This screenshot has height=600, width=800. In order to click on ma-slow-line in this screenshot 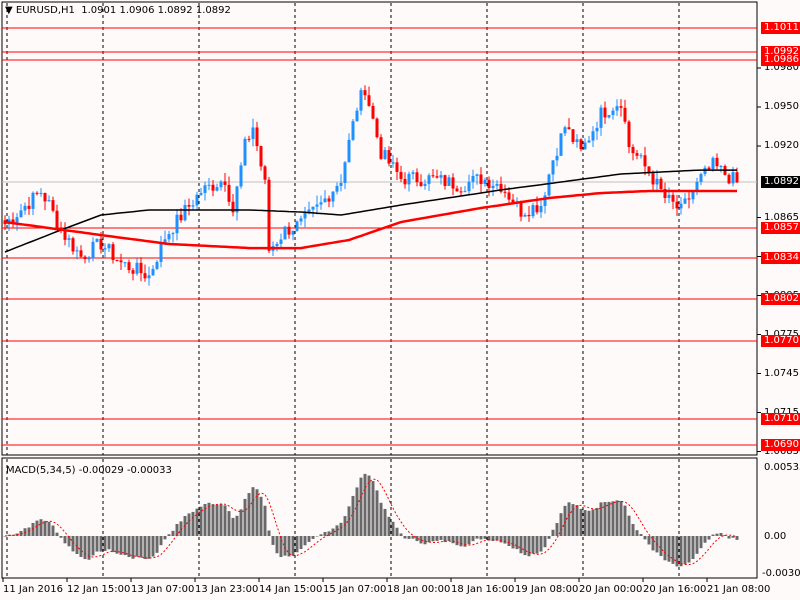, I will do `click(370, 219)`.